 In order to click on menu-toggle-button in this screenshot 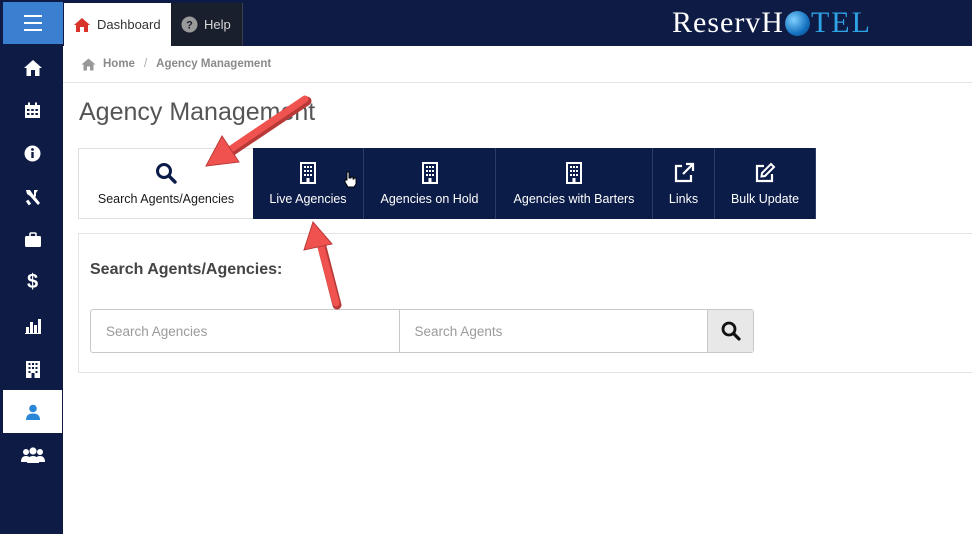, I will do `click(33, 23)`.